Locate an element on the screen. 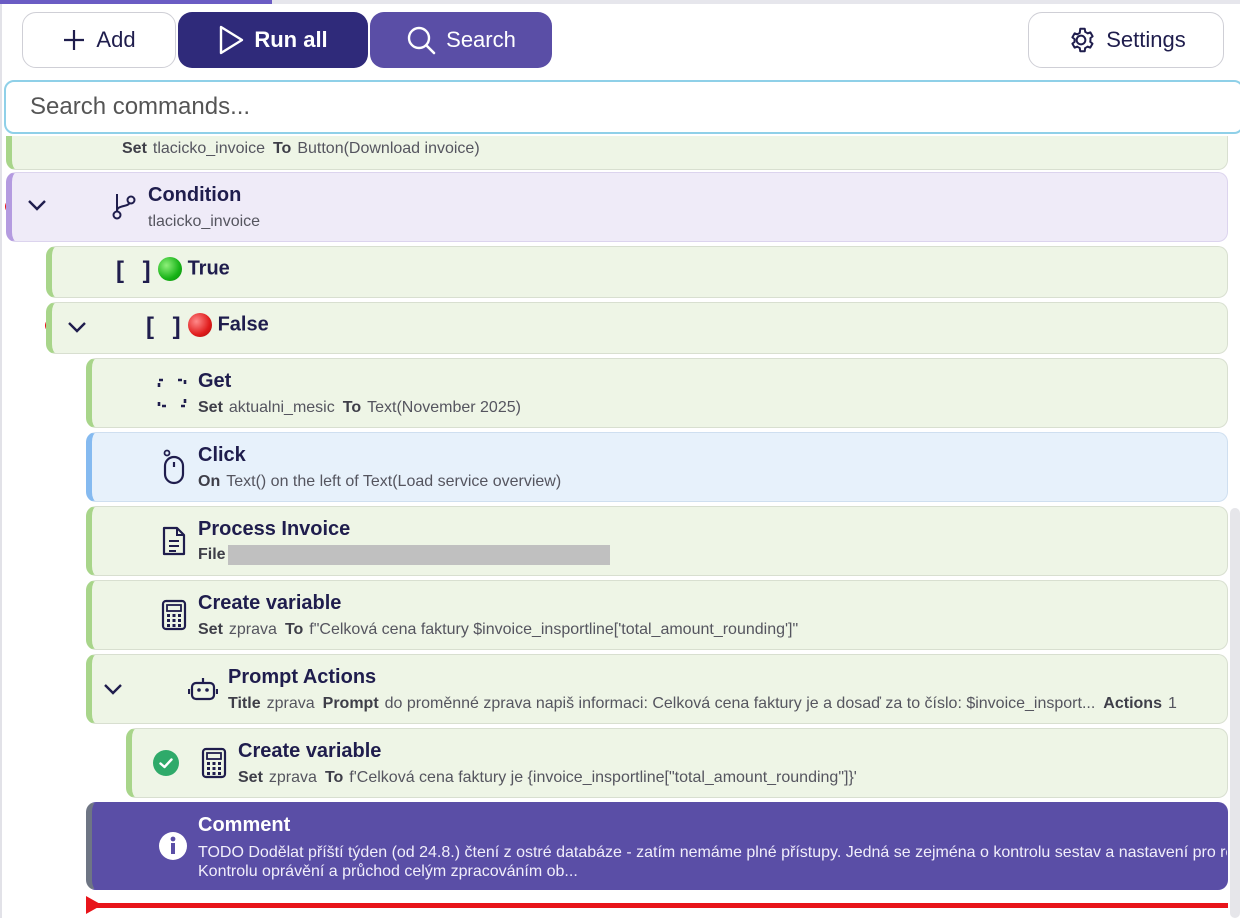 Image resolution: width=1240 pixels, height=918 pixels. mouse-icon is located at coordinates (174, 467).